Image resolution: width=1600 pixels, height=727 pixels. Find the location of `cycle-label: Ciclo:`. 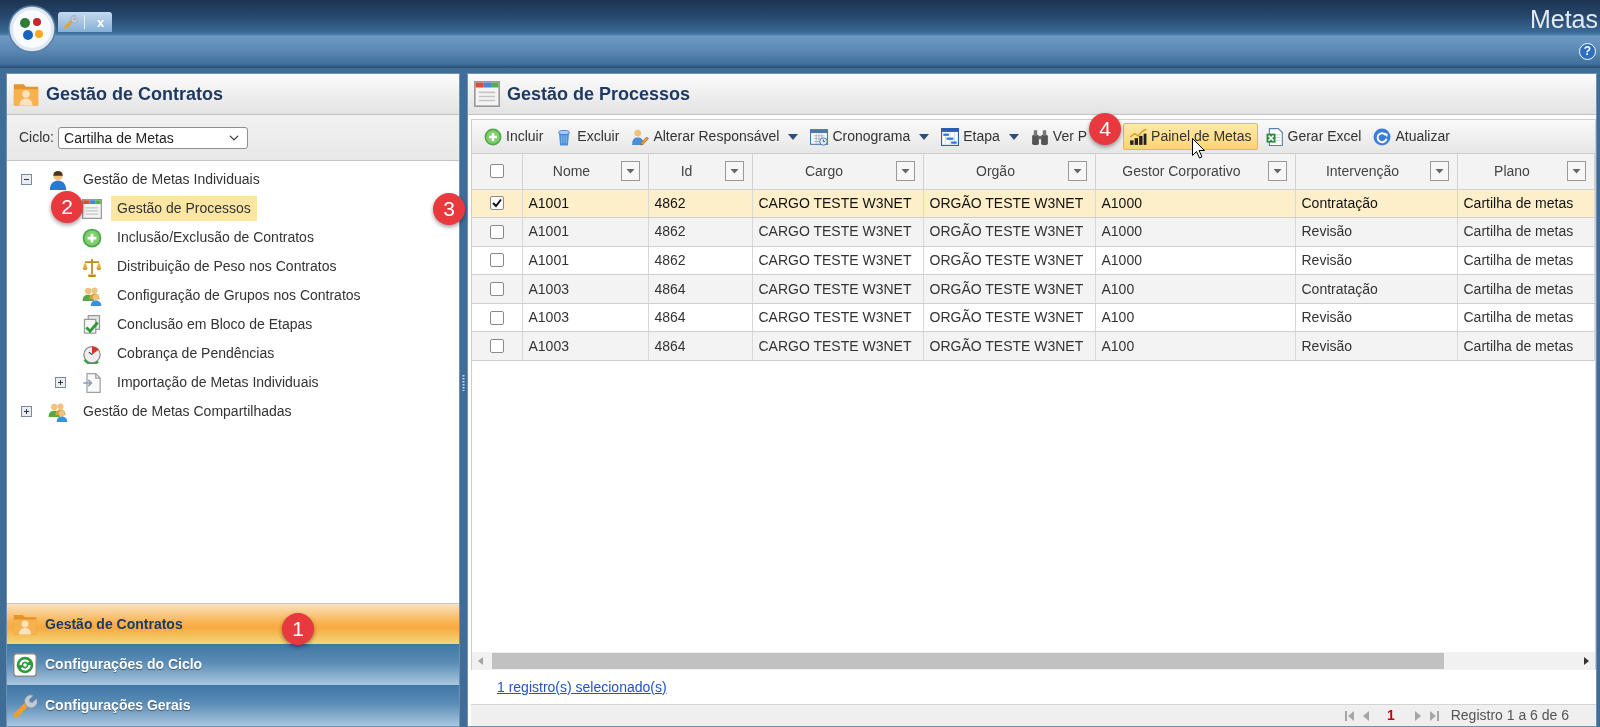

cycle-label: Ciclo: is located at coordinates (36, 137).